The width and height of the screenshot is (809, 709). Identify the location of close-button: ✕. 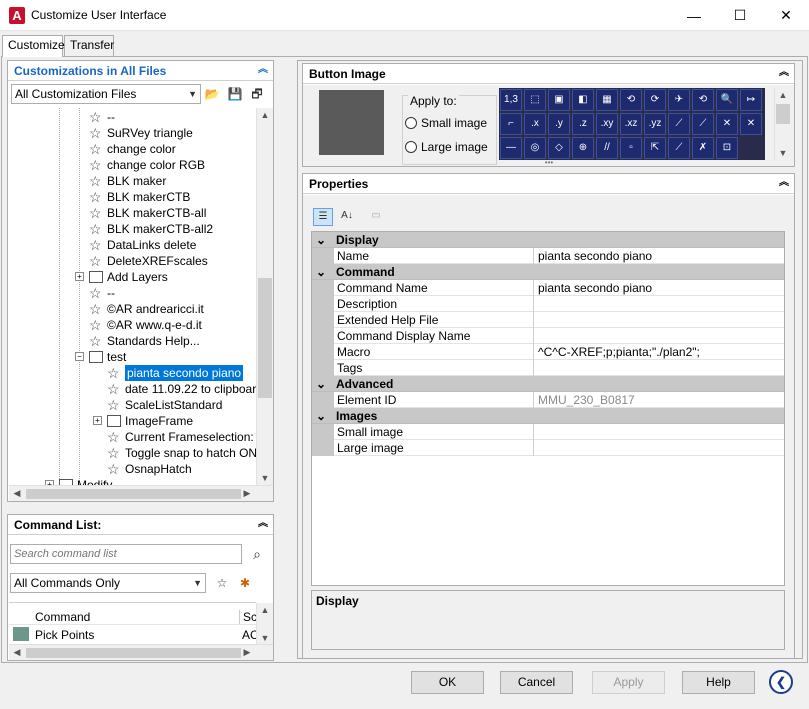
(786, 15).